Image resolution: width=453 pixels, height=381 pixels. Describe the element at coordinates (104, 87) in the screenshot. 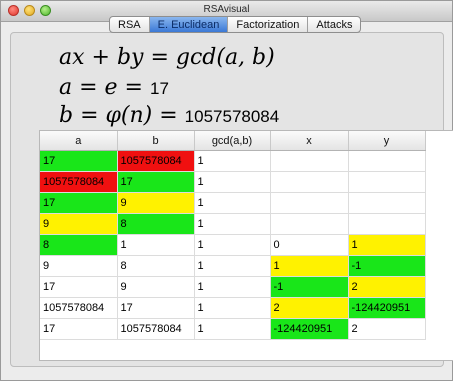

I see `a-formula-prefix: a = e =` at that location.